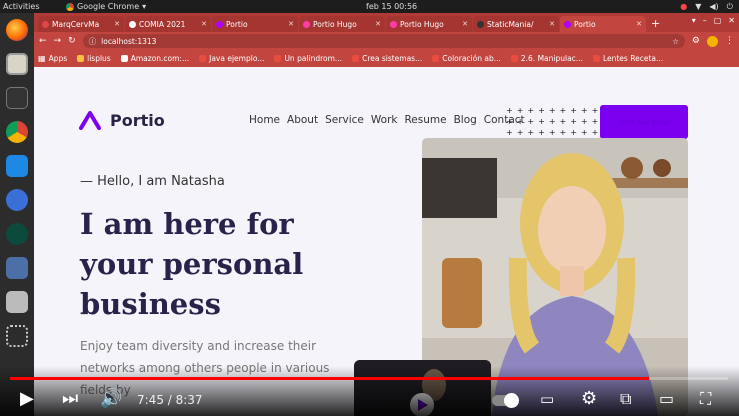 The height and width of the screenshot is (416, 739). Describe the element at coordinates (589, 399) in the screenshot. I see `settings-icon: ⚙` at that location.